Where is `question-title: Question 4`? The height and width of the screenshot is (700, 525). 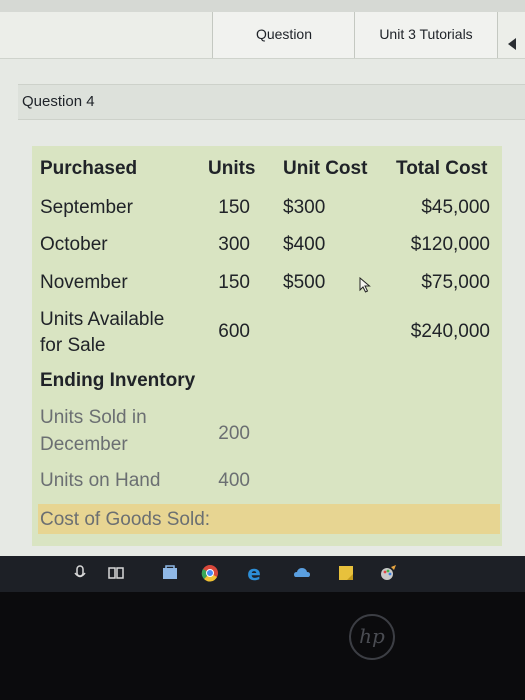
question-title: Question 4 is located at coordinates (58, 101).